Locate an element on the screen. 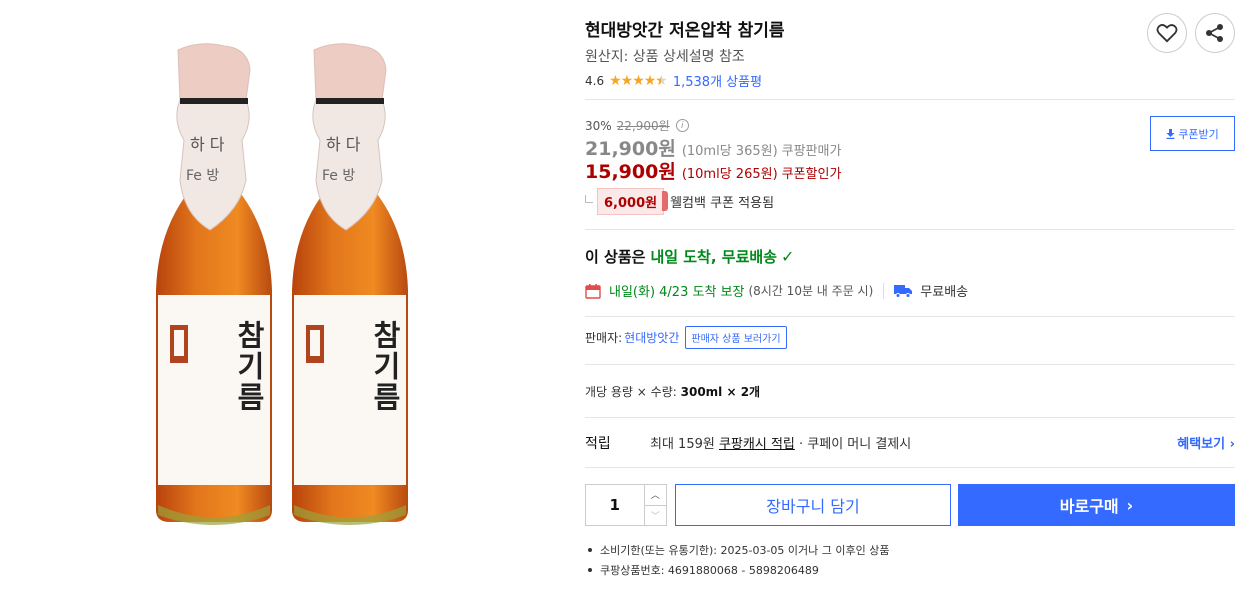 The height and width of the screenshot is (591, 1255). welcome-coupon-text: 웰컴백 쿠폰 적용됨 is located at coordinates (722, 203).